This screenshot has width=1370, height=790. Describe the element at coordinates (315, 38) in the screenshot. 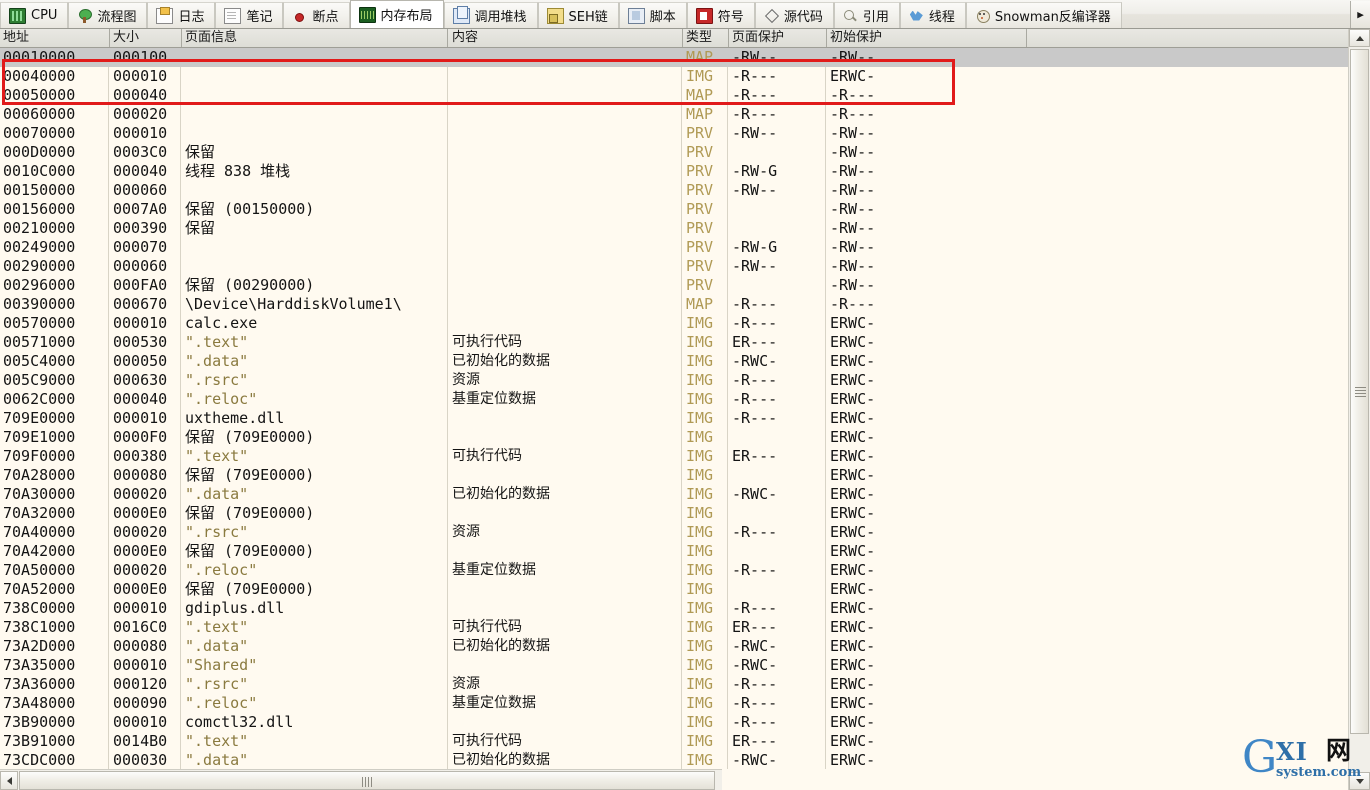

I see `column-header-info: 页面信息` at that location.